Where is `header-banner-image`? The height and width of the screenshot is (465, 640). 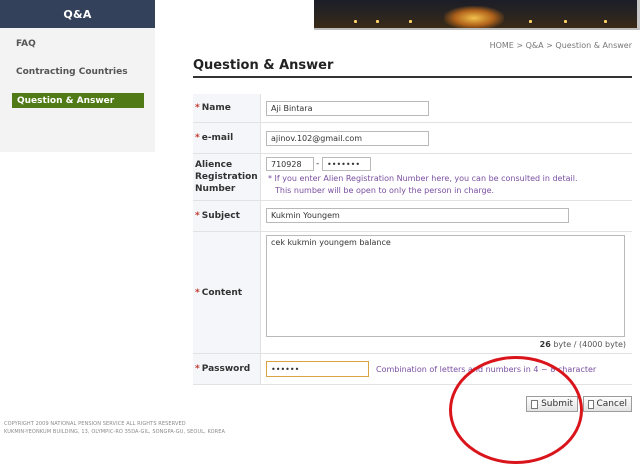 header-banner-image is located at coordinates (477, 15).